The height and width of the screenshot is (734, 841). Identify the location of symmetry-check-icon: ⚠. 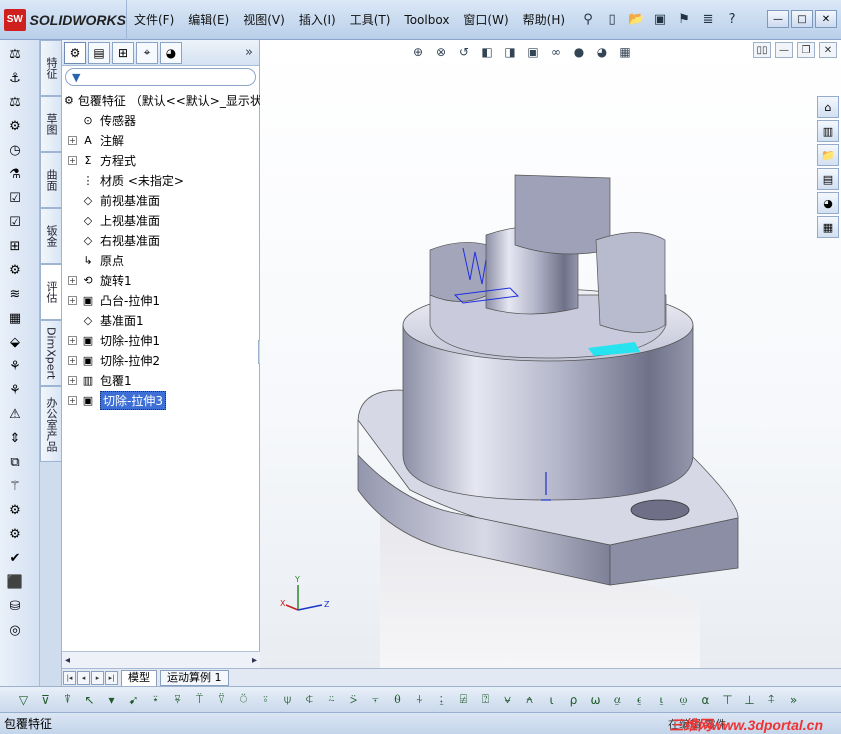
(15, 414).